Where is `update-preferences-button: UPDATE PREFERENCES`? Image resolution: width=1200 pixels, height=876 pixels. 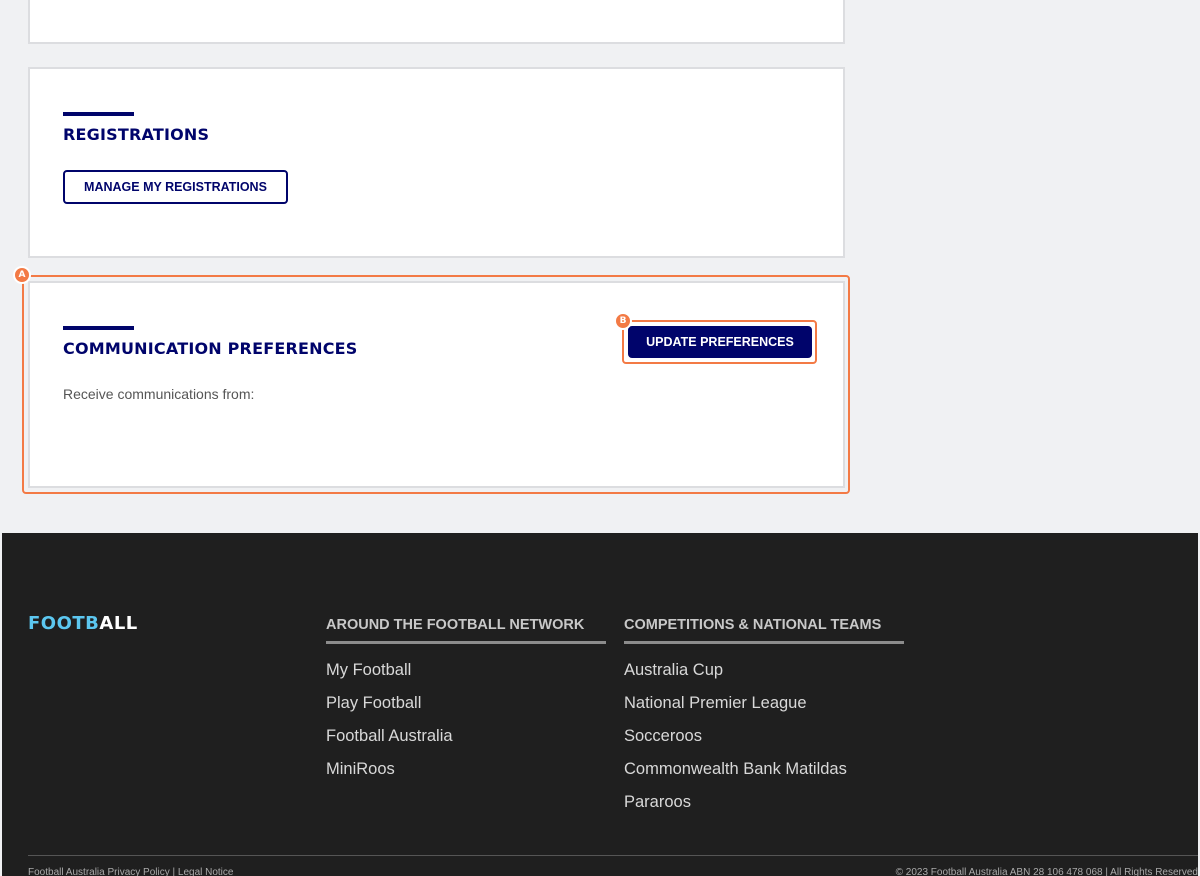
update-preferences-button: UPDATE PREFERENCES is located at coordinates (720, 342).